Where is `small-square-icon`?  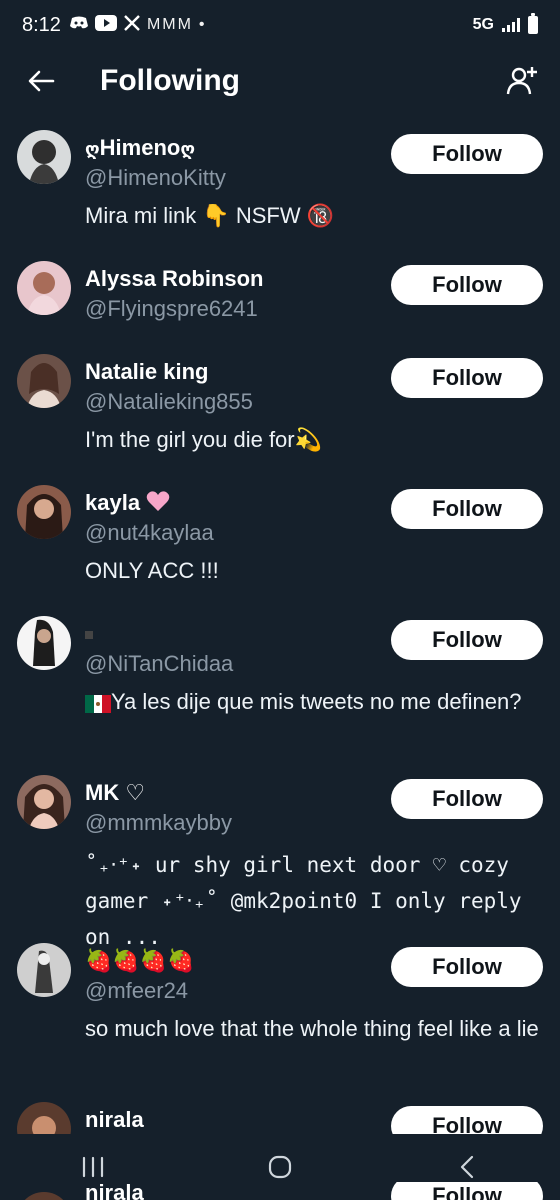
small-square-icon is located at coordinates (89, 635).